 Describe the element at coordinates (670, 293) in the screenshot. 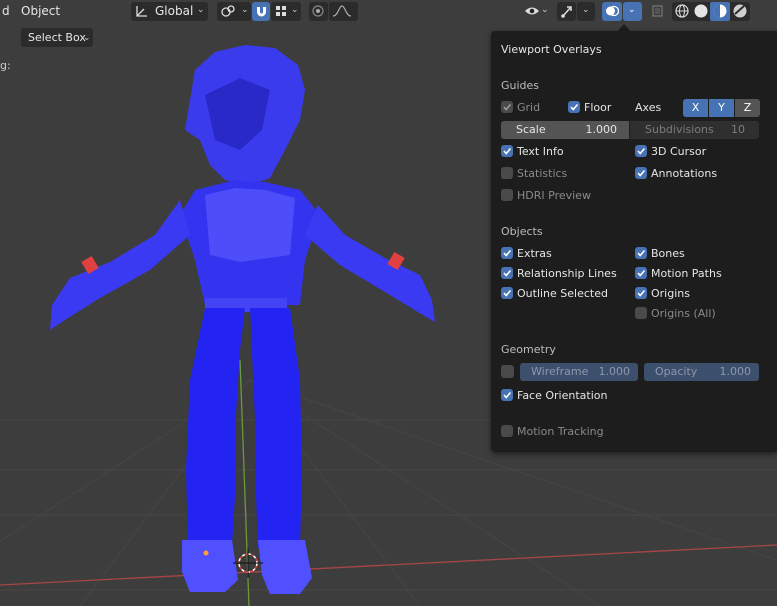

I see `origins-label: Origins` at that location.